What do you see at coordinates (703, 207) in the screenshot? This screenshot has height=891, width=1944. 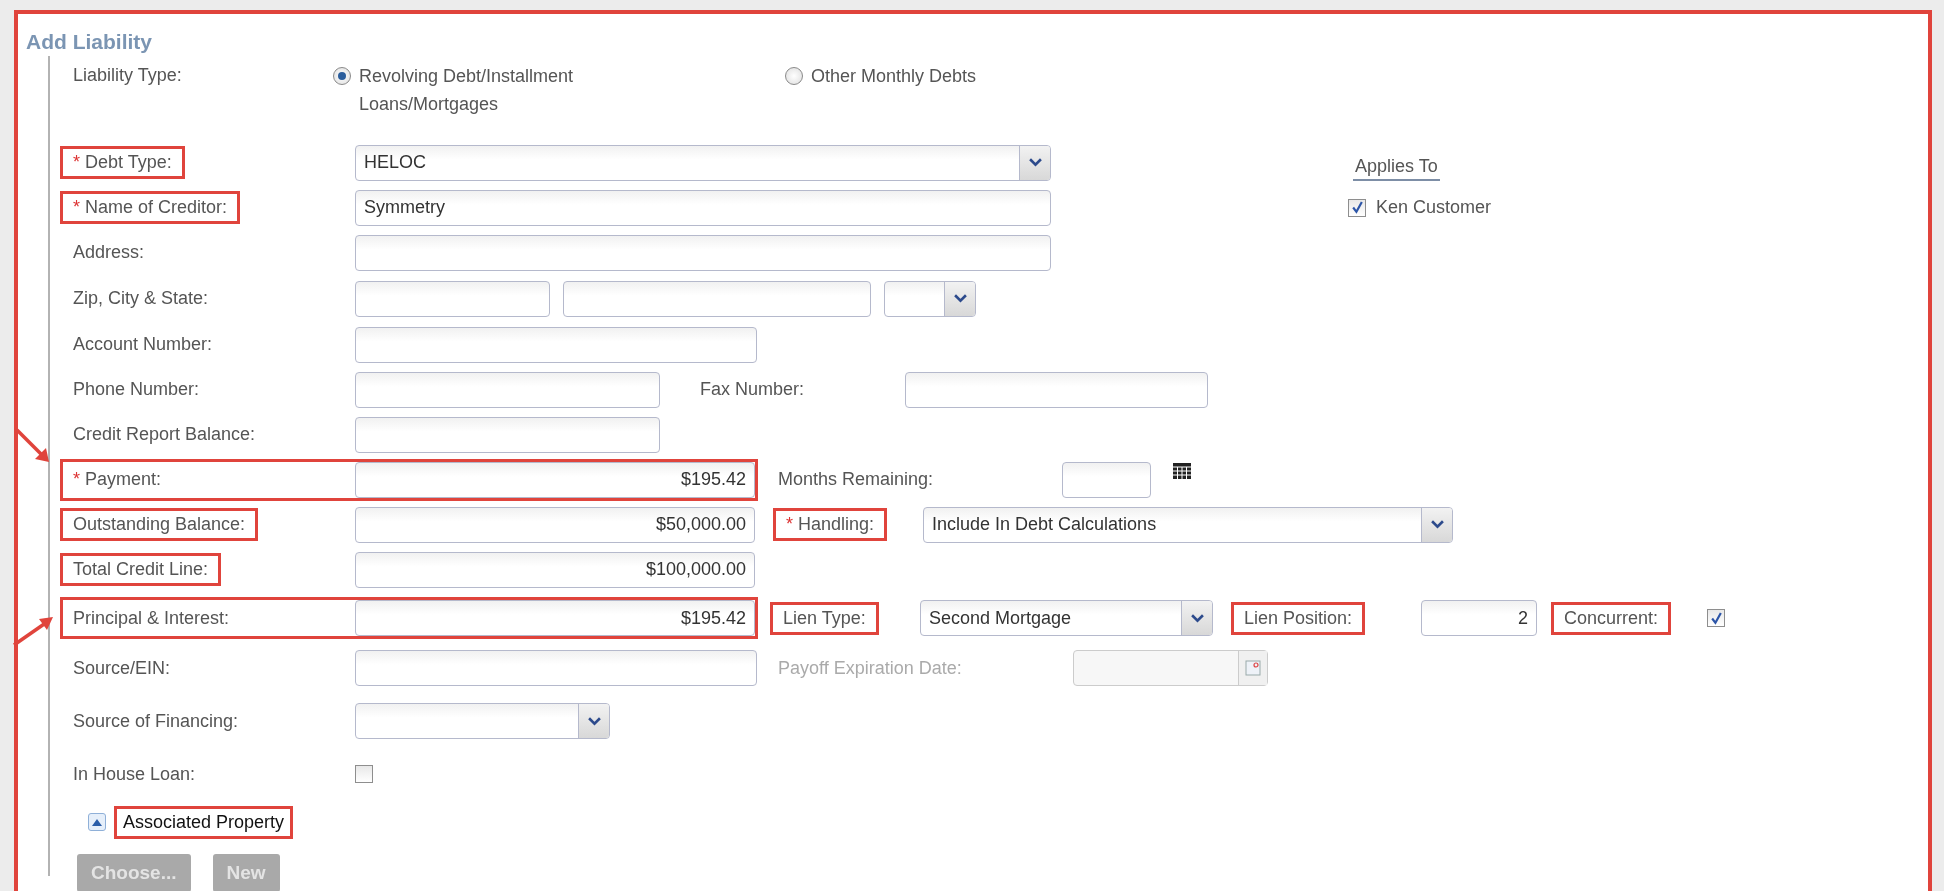 I see `text-field: Symmetry` at bounding box center [703, 207].